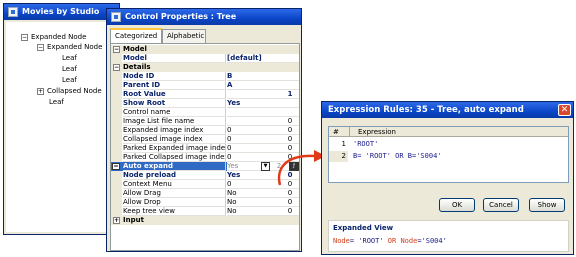  Describe the element at coordinates (448, 144) in the screenshot. I see `expression-row: 1 'ROOT'` at that location.